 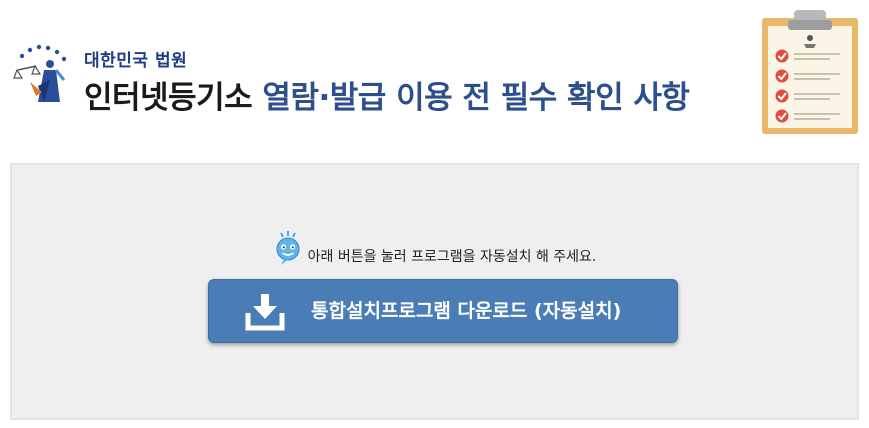 What do you see at coordinates (810, 72) in the screenshot?
I see `checklist-clipboard-icon` at bounding box center [810, 72].